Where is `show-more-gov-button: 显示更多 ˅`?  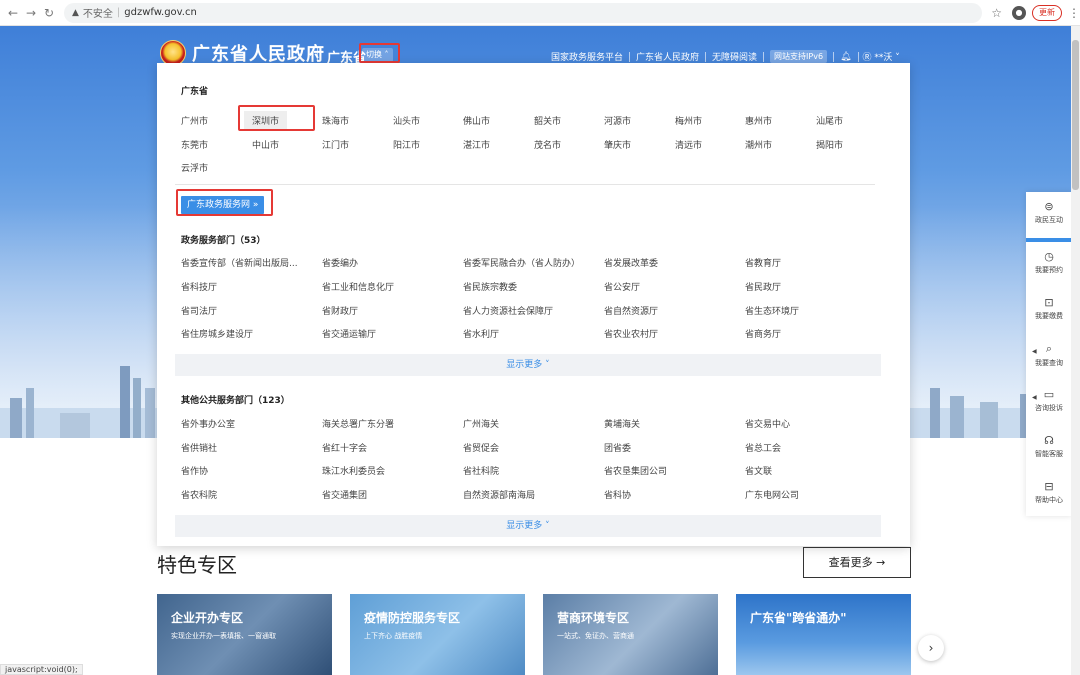 show-more-gov-button: 显示更多 ˅ is located at coordinates (528, 365).